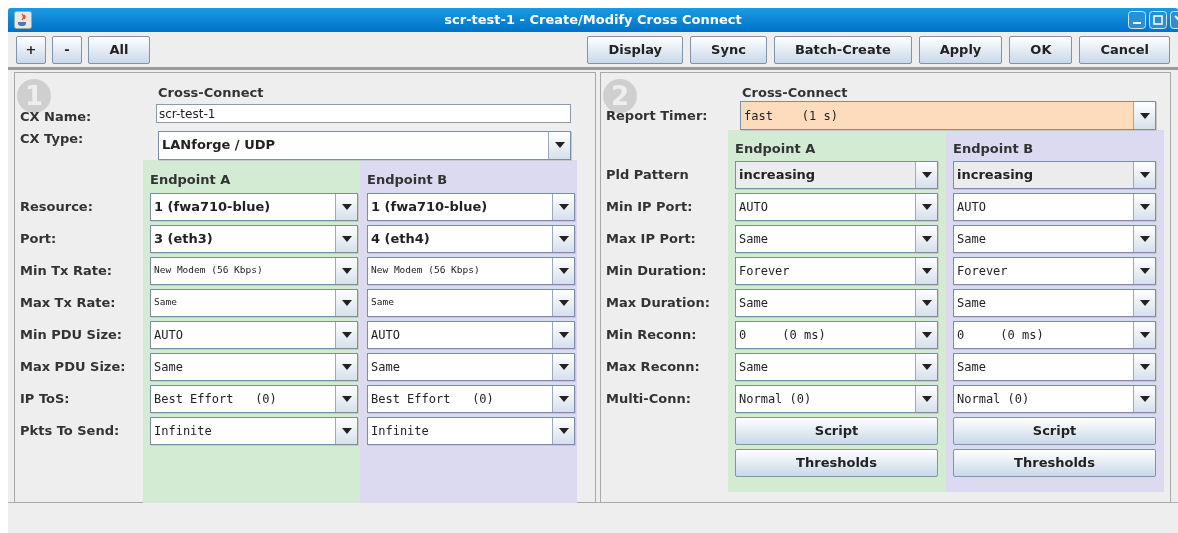 The image size is (1178, 533). I want to click on field-label: Max IP Port:, so click(651, 239).